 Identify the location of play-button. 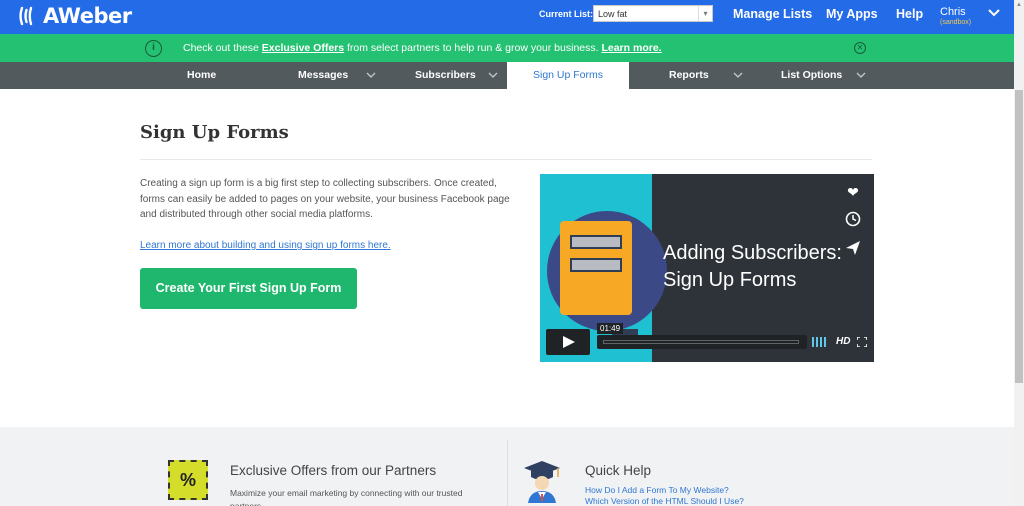
(568, 342).